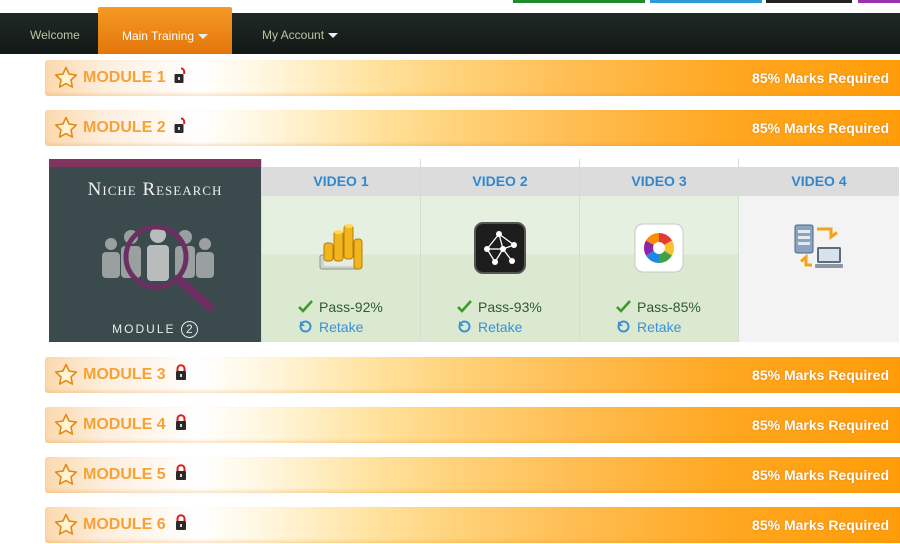  Describe the element at coordinates (472, 128) in the screenshot. I see `module-2-bar: MODULE 2 85% Marks Required` at that location.